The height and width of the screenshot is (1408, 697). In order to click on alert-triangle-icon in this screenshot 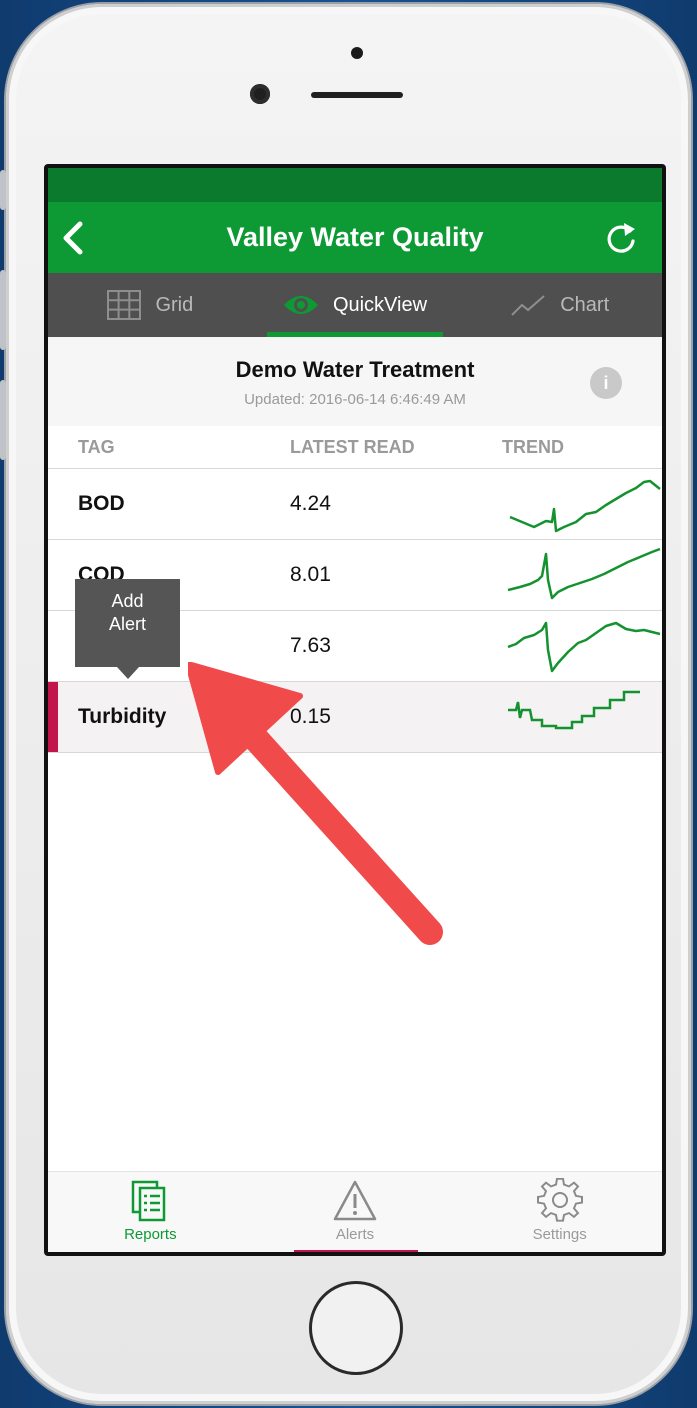, I will do `click(355, 1200)`.